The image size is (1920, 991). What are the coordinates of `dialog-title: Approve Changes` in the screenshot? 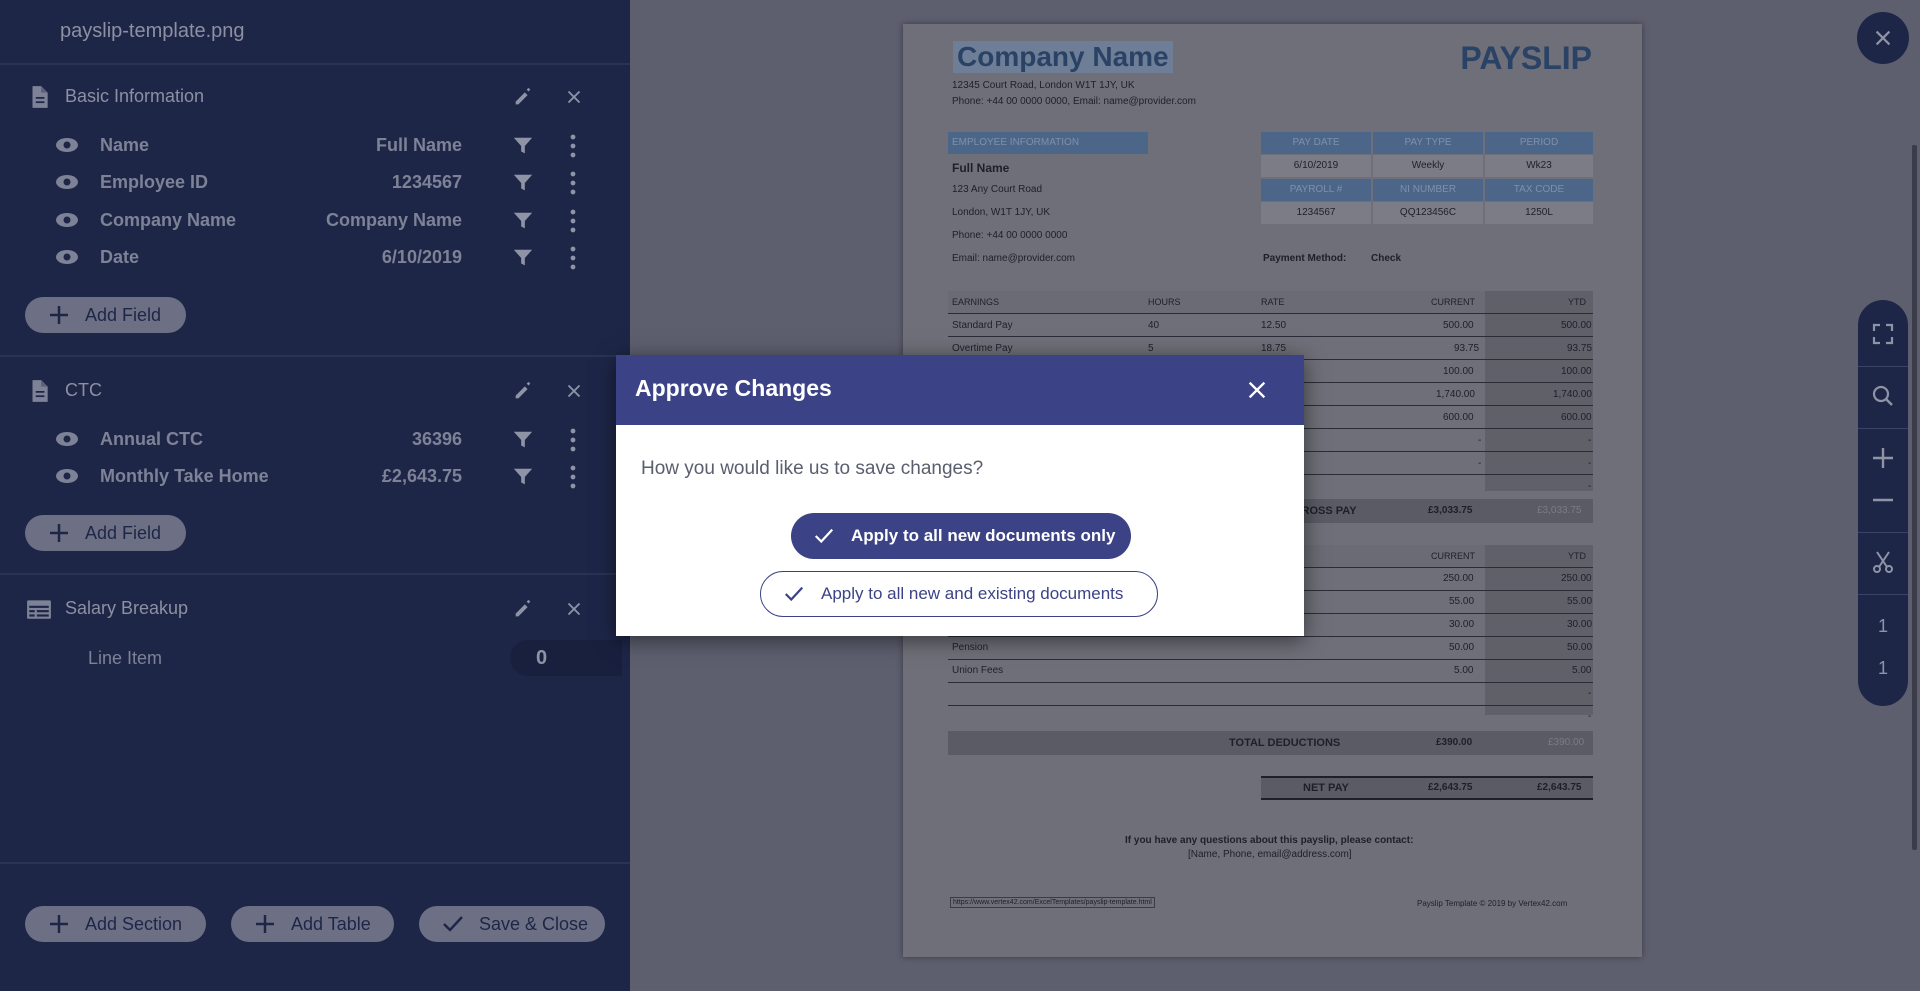 It's located at (733, 388).